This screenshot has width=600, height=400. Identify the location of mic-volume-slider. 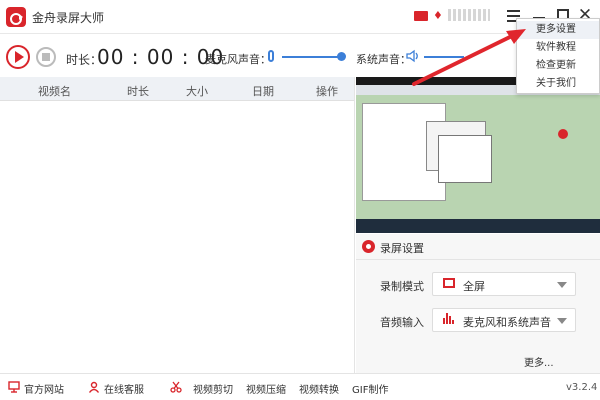
(312, 57).